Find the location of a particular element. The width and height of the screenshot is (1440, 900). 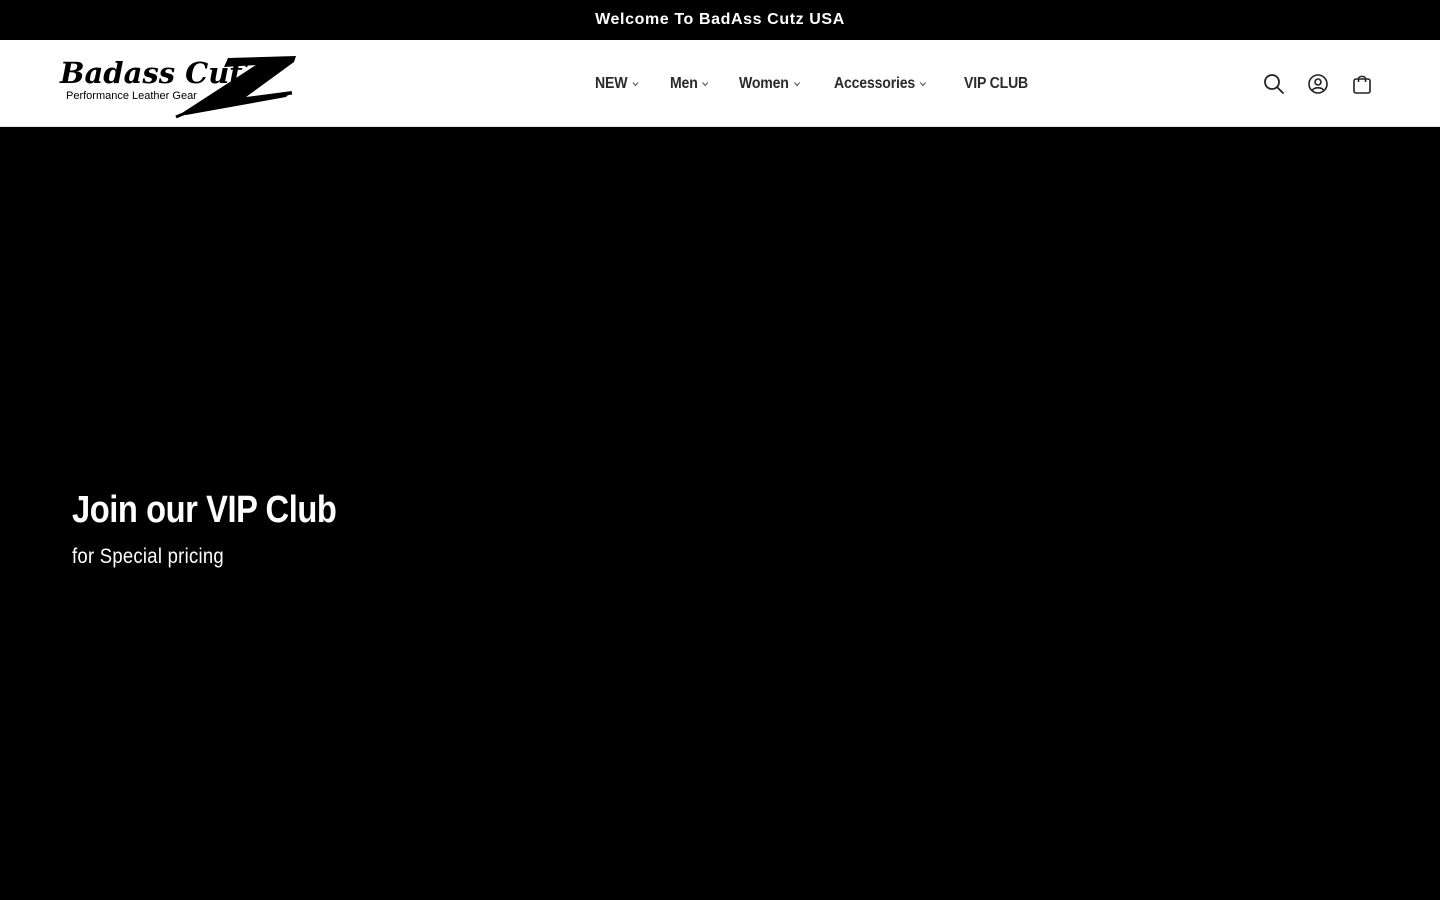

nav-item-new: NEW is located at coordinates (617, 84).